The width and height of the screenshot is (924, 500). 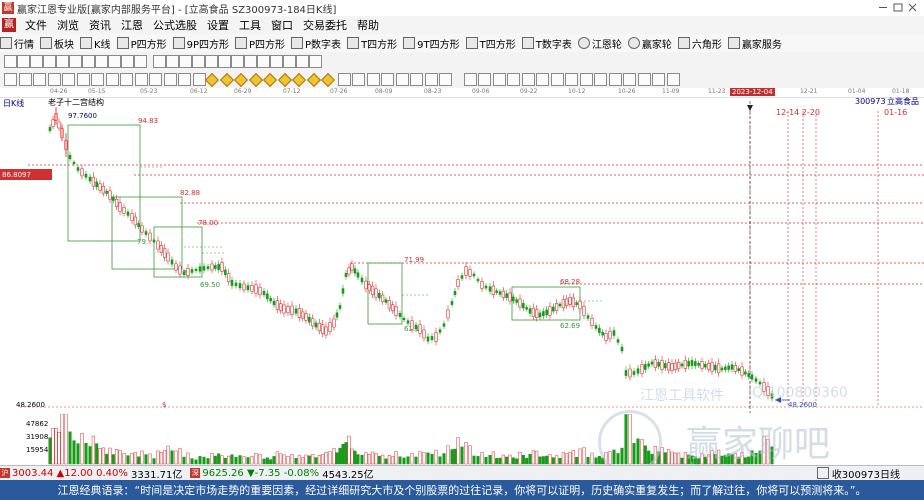 I want to click on menu-formula: 公式选股, so click(x=175, y=25).